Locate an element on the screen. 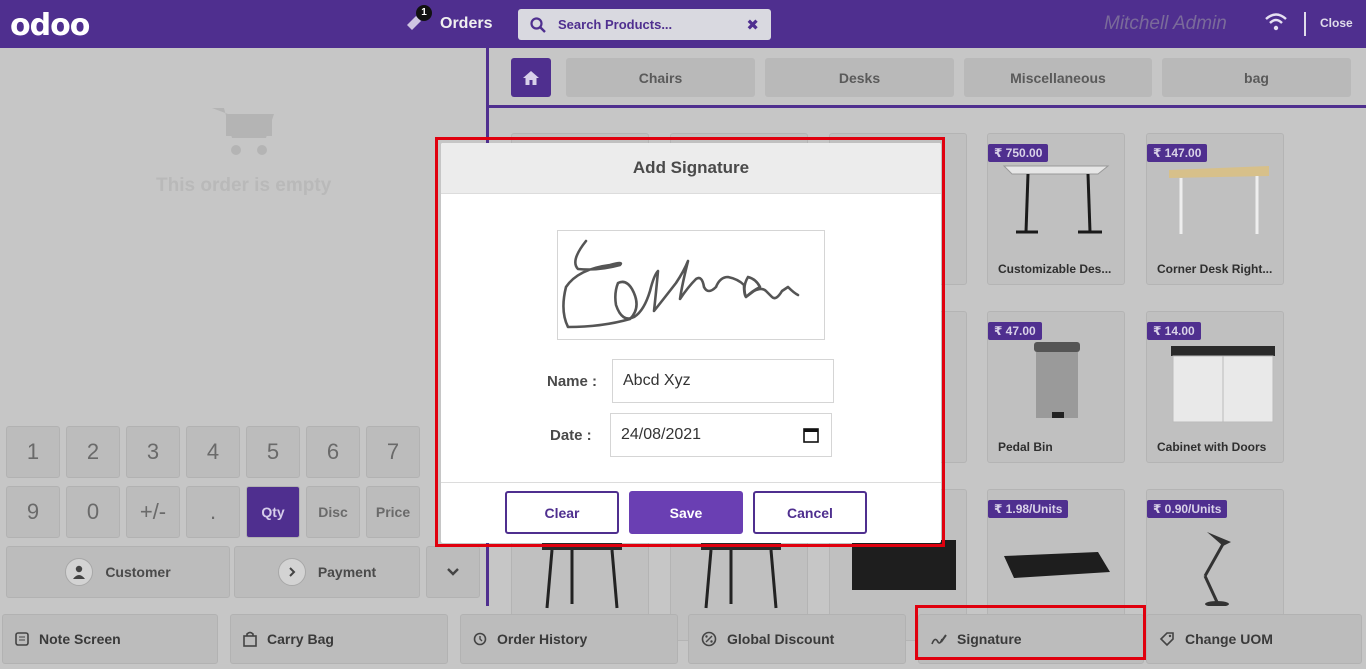  category-bag: bag is located at coordinates (1256, 77).